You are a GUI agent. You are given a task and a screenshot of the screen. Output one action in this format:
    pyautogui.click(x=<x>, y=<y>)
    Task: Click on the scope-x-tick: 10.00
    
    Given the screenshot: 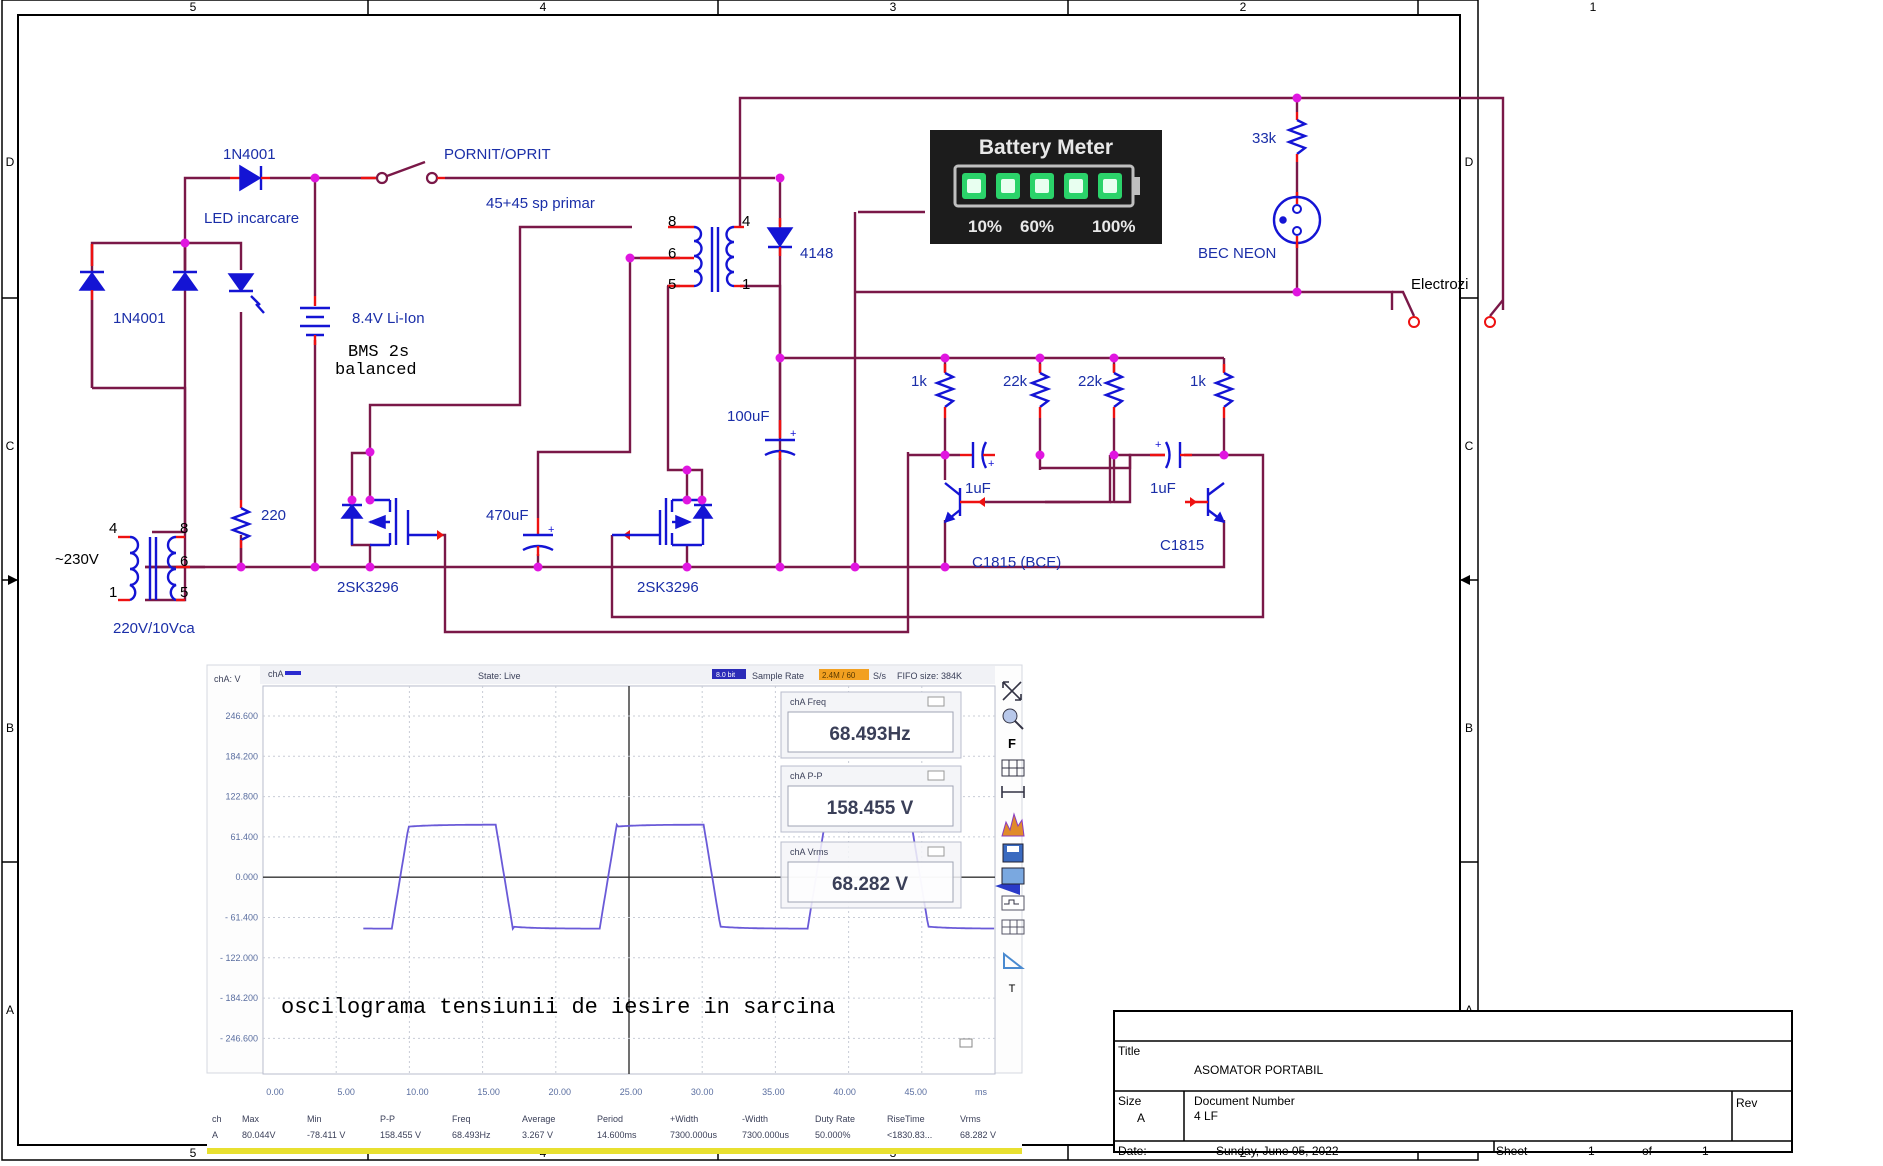 What is the action you would take?
    pyautogui.click(x=417, y=1092)
    